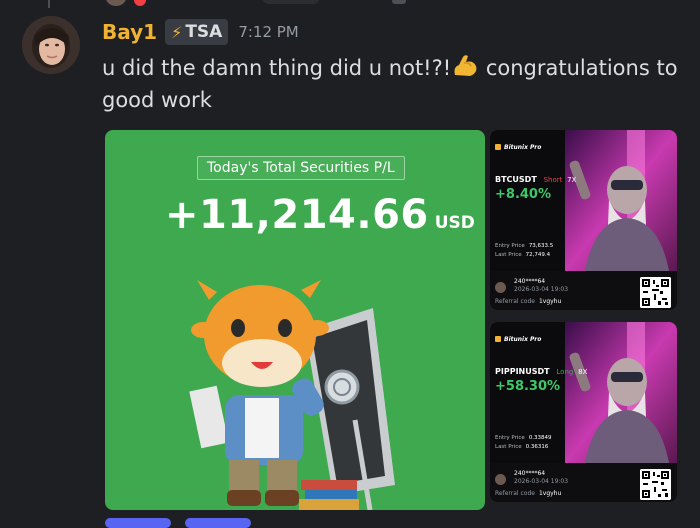 The image size is (700, 528). What do you see at coordinates (565, 372) in the screenshot?
I see `position-direction: Long` at bounding box center [565, 372].